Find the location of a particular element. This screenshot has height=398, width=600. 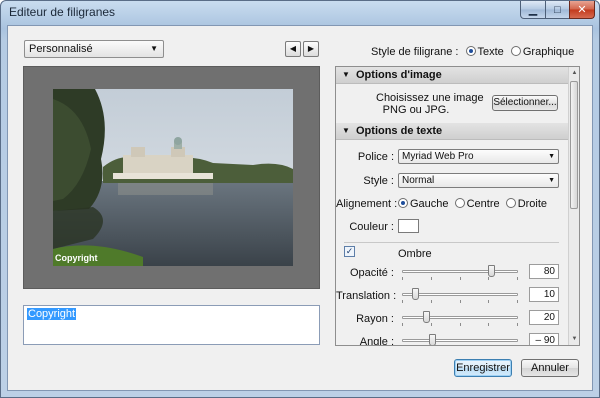

image-options-title: Options d'image is located at coordinates (399, 75).